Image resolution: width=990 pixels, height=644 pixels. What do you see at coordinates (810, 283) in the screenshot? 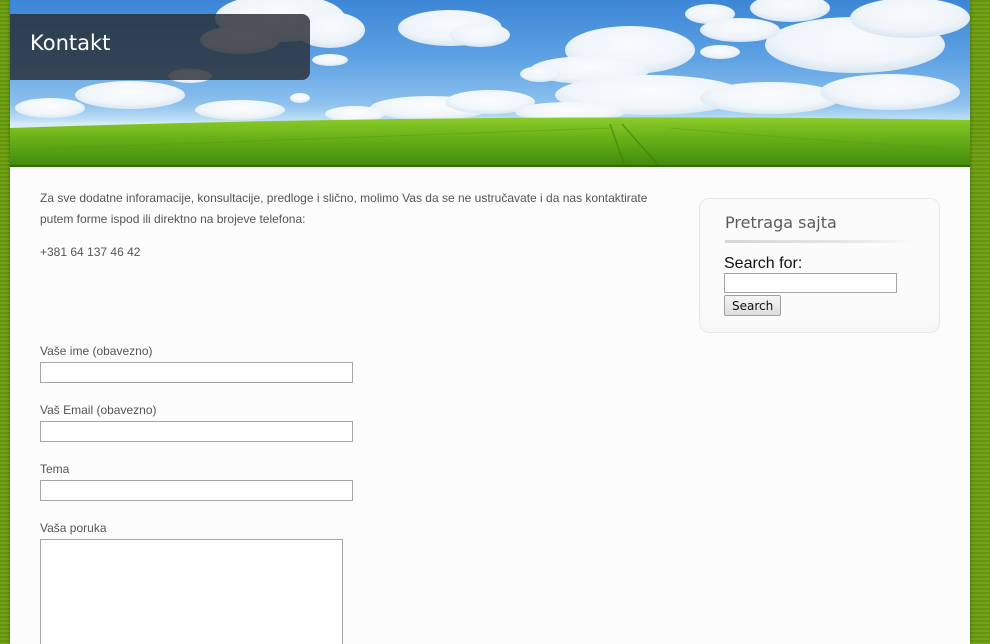
I see `search-input` at bounding box center [810, 283].